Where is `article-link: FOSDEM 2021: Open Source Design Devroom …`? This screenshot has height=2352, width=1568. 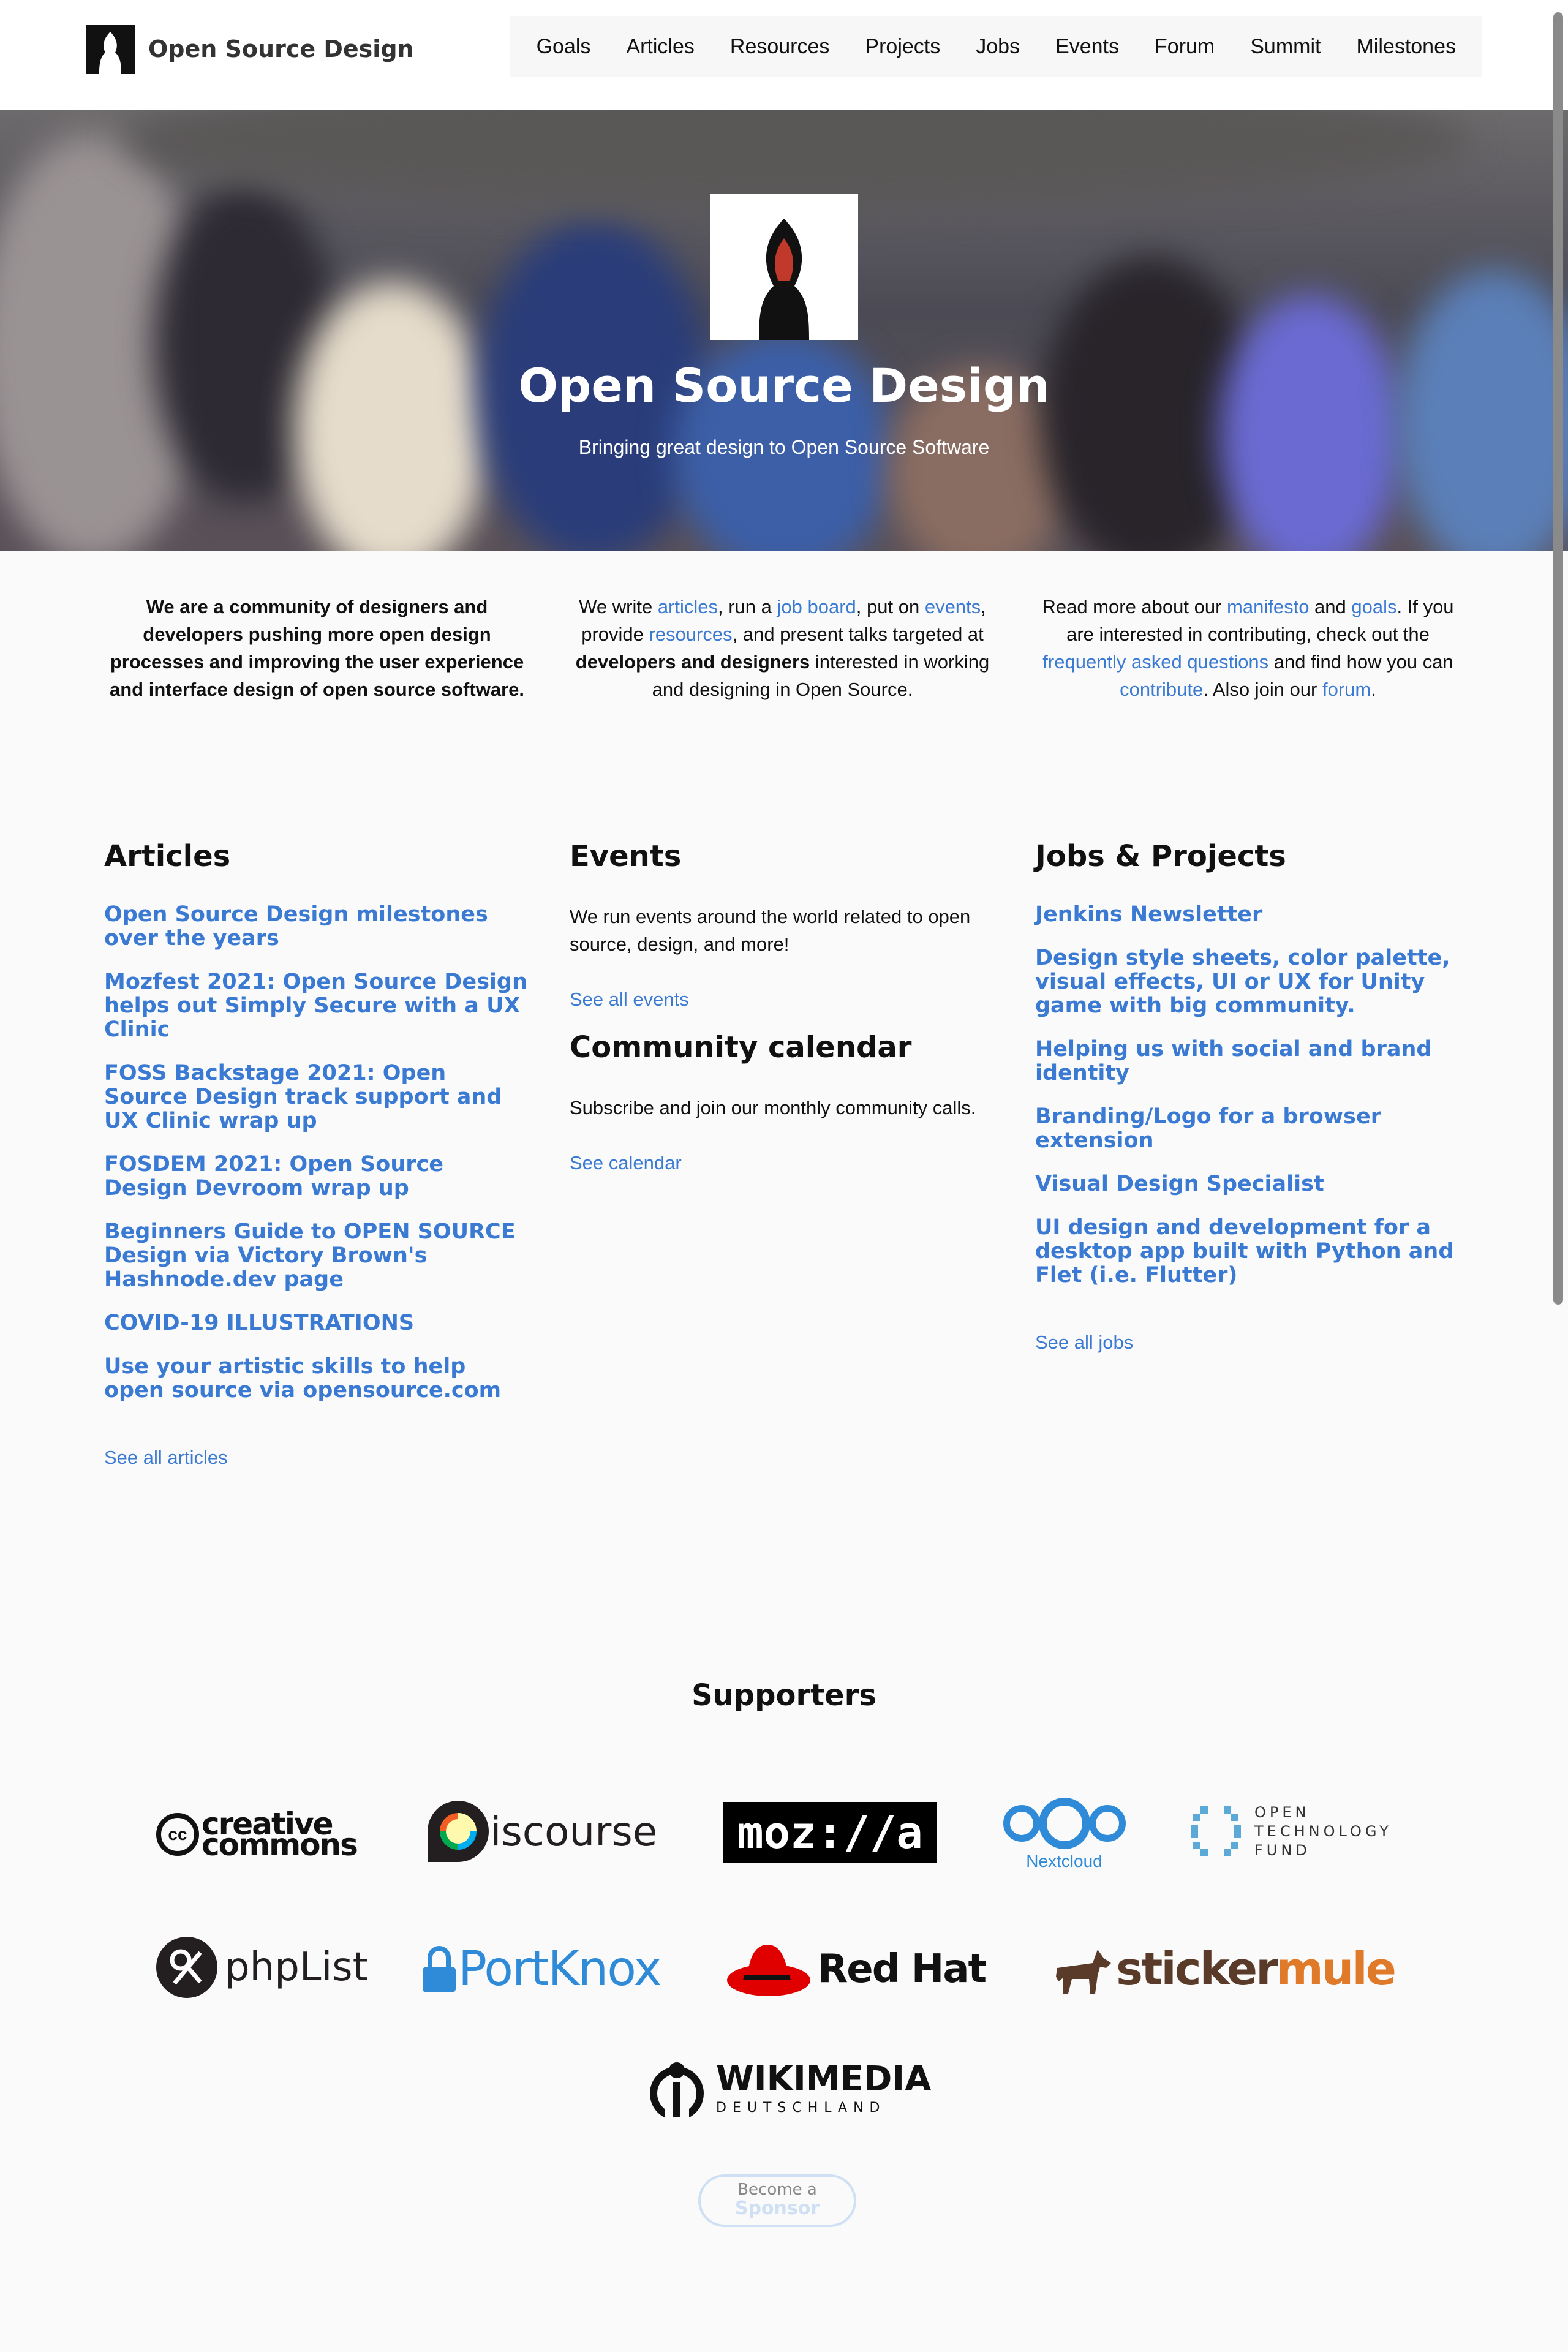 article-link: FOSDEM 2021: Open Source Design Devroom … is located at coordinates (318, 1176).